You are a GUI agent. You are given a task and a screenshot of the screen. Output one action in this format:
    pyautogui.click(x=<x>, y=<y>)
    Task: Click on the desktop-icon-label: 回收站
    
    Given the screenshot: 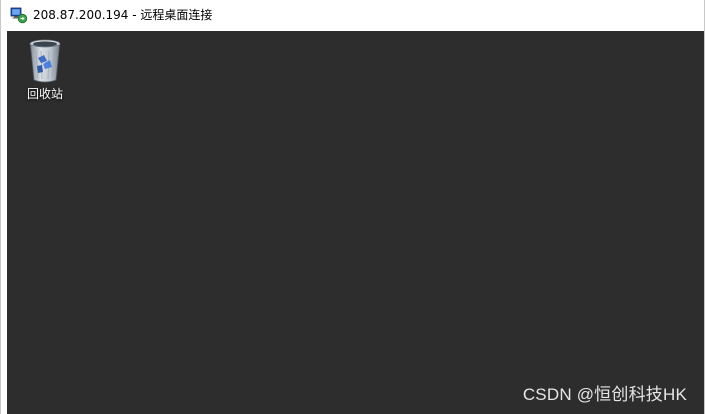 What is the action you would take?
    pyautogui.click(x=44, y=94)
    